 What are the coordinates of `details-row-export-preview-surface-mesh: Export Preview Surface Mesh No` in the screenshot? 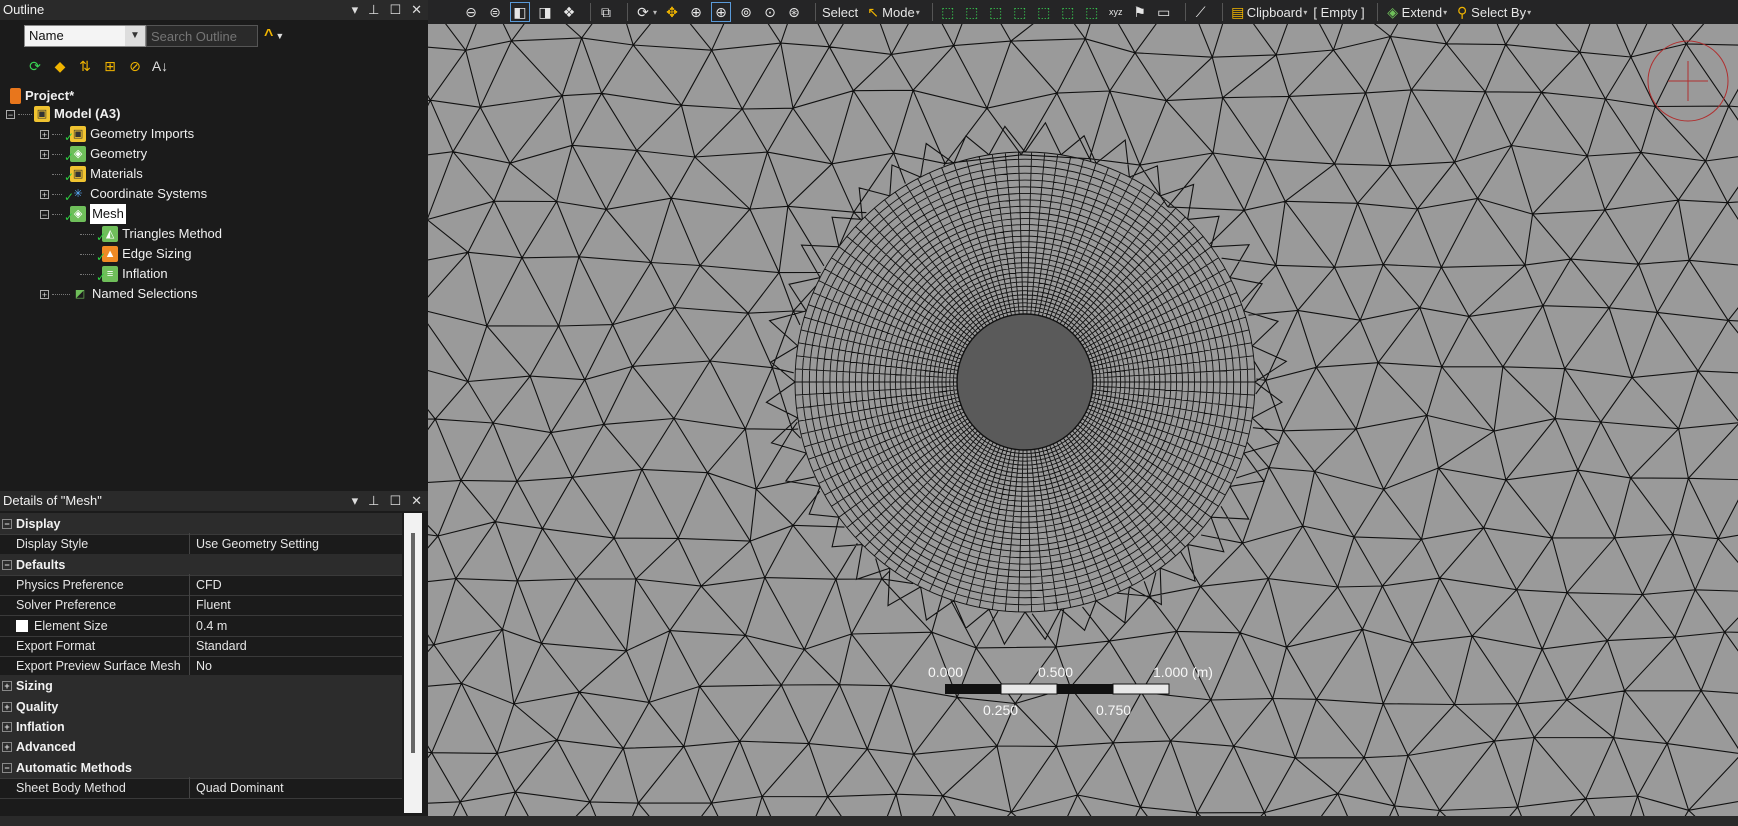 It's located at (201, 666).